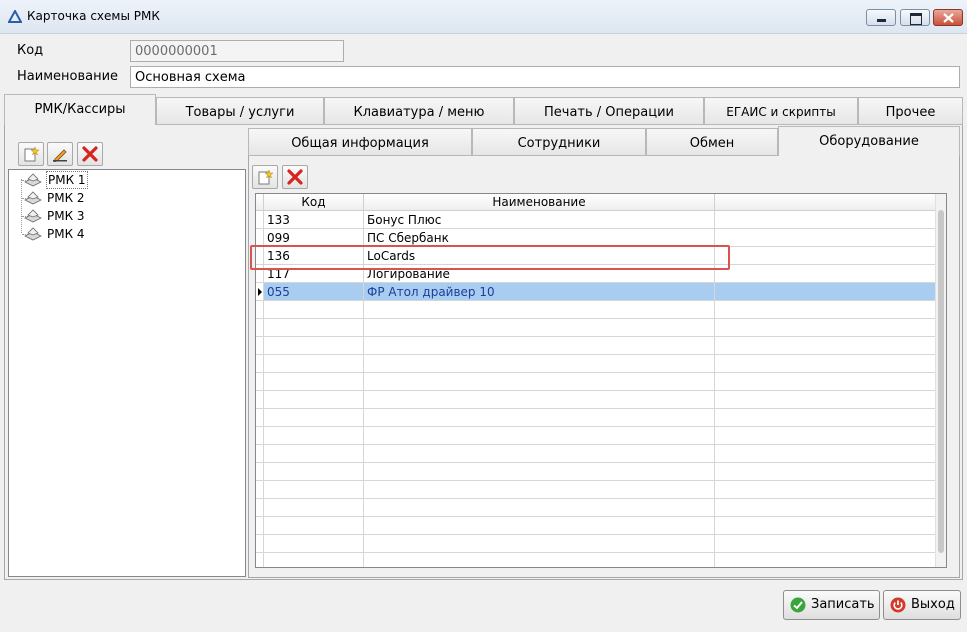 The image size is (967, 632). I want to click on delete-equipment-button, so click(295, 177).